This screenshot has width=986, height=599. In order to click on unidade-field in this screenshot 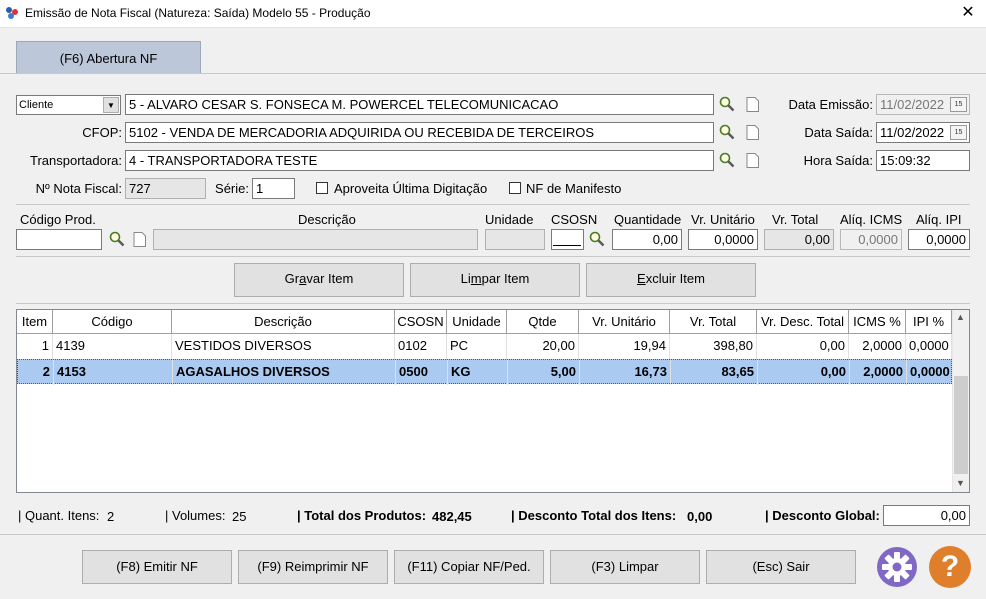, I will do `click(515, 239)`.